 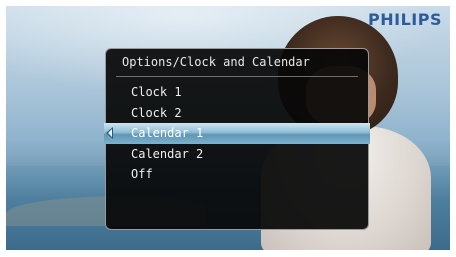 What do you see at coordinates (142, 174) in the screenshot?
I see `menu-item-label: Off` at bounding box center [142, 174].